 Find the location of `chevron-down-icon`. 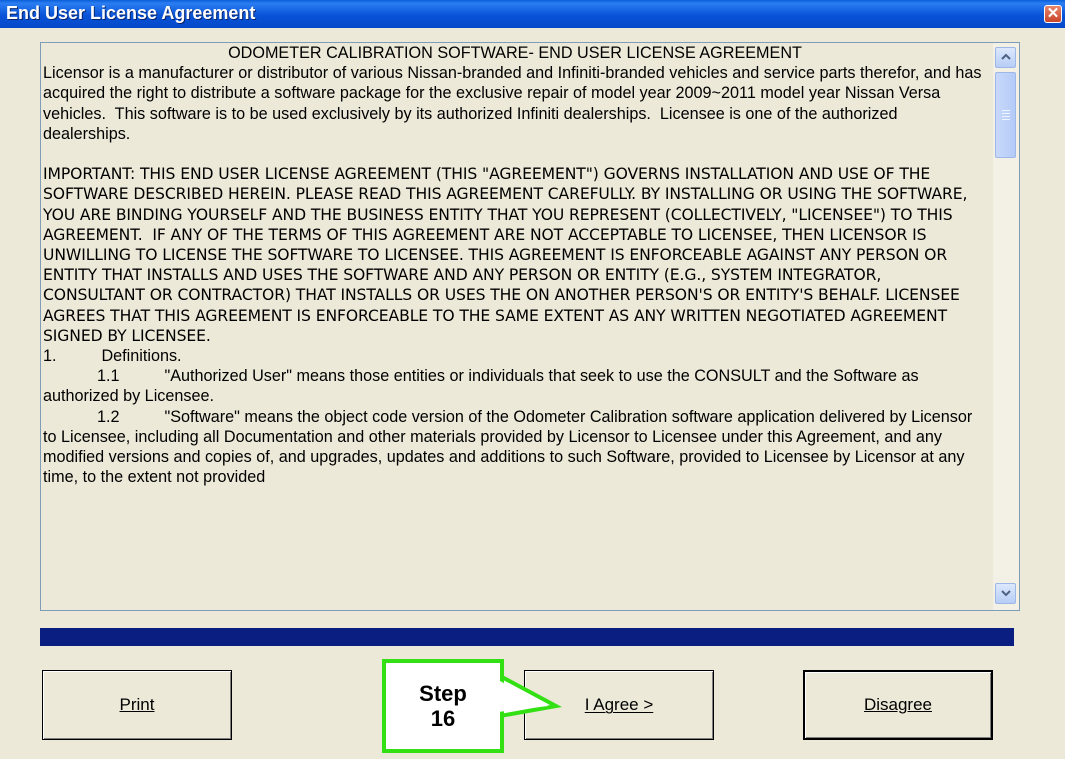

chevron-down-icon is located at coordinates (1005, 593).